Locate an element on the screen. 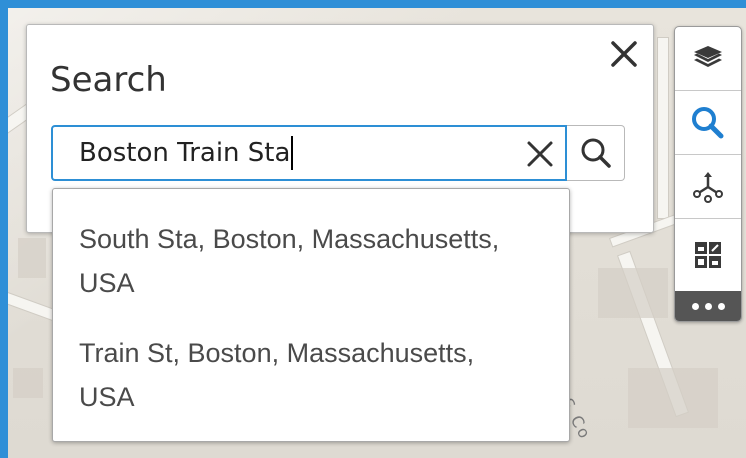 The height and width of the screenshot is (458, 746). search-input: Boston Train Sta is located at coordinates (309, 153).